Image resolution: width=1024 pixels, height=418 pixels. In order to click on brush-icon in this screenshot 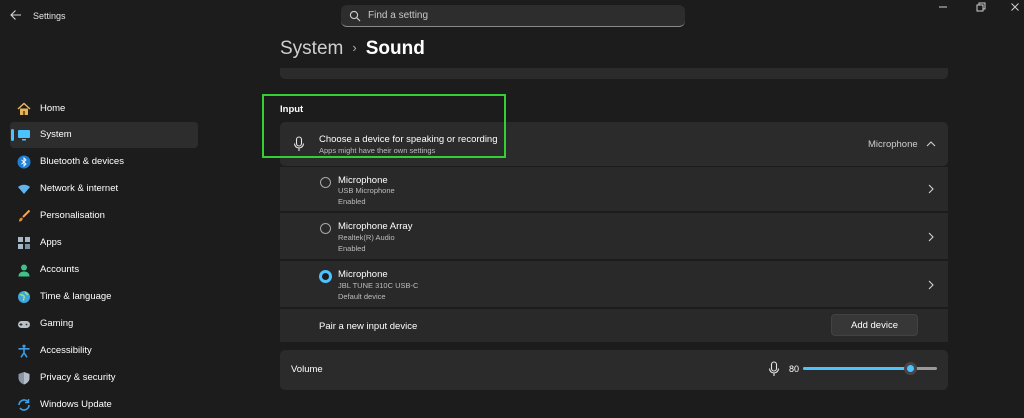, I will do `click(25, 215)`.